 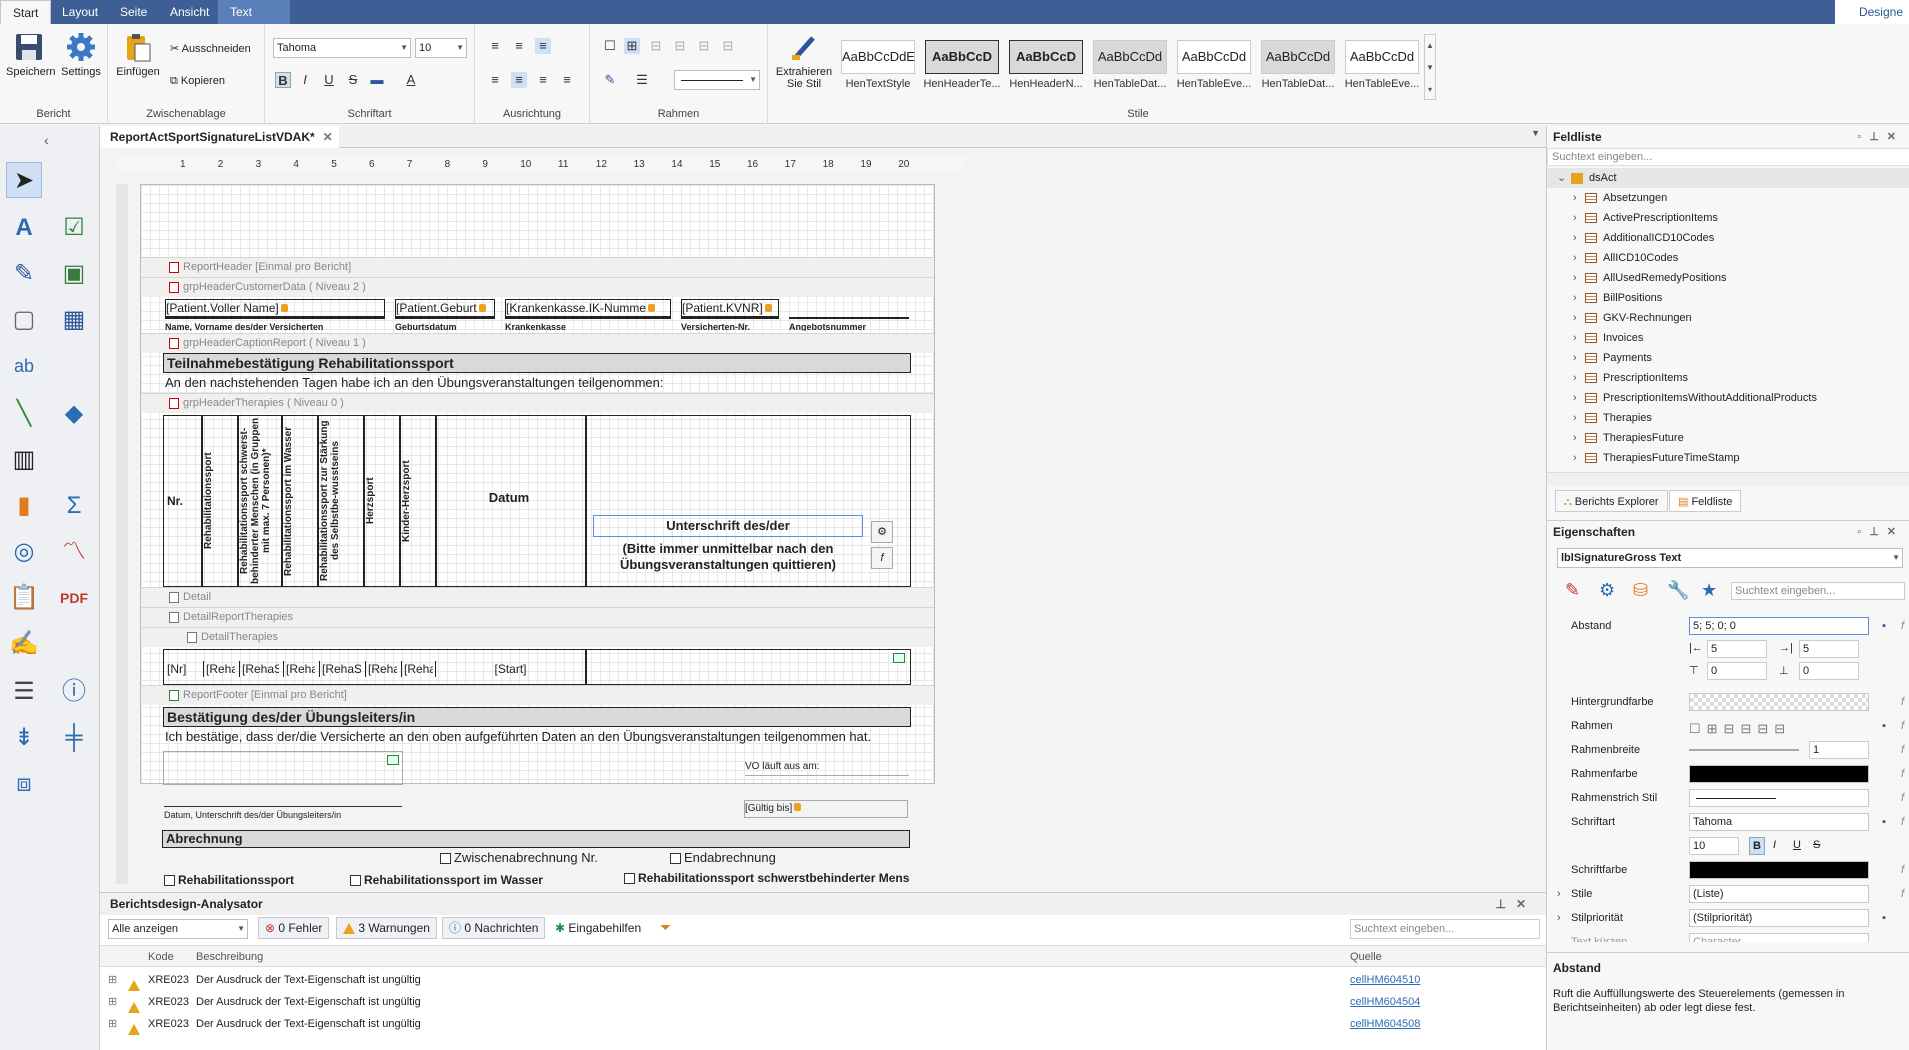 What do you see at coordinates (80, 12) in the screenshot?
I see `tab-layout: Layout` at bounding box center [80, 12].